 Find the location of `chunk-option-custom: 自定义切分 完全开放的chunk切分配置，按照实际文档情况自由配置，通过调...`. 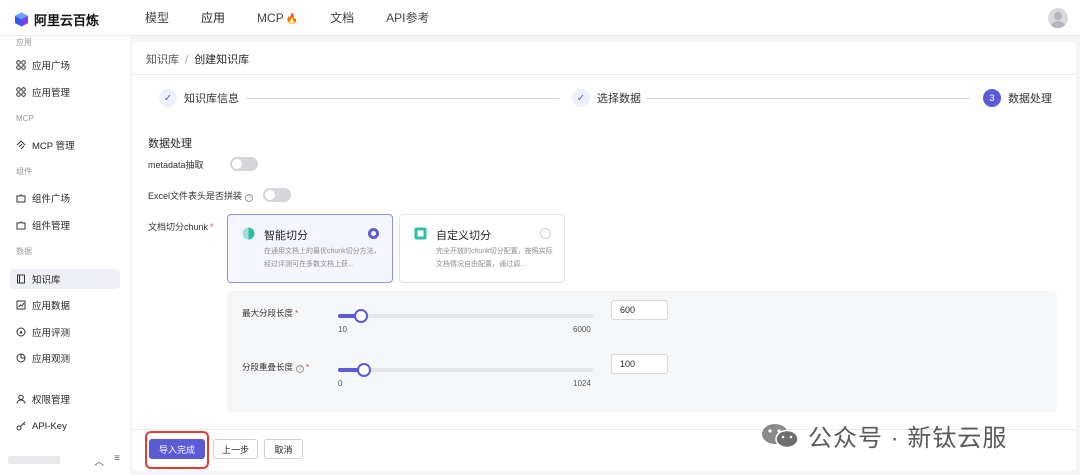

chunk-option-custom: 自定义切分 完全开放的chunk切分配置，按照实际文档情况自由配置，通过调... is located at coordinates (482, 248).